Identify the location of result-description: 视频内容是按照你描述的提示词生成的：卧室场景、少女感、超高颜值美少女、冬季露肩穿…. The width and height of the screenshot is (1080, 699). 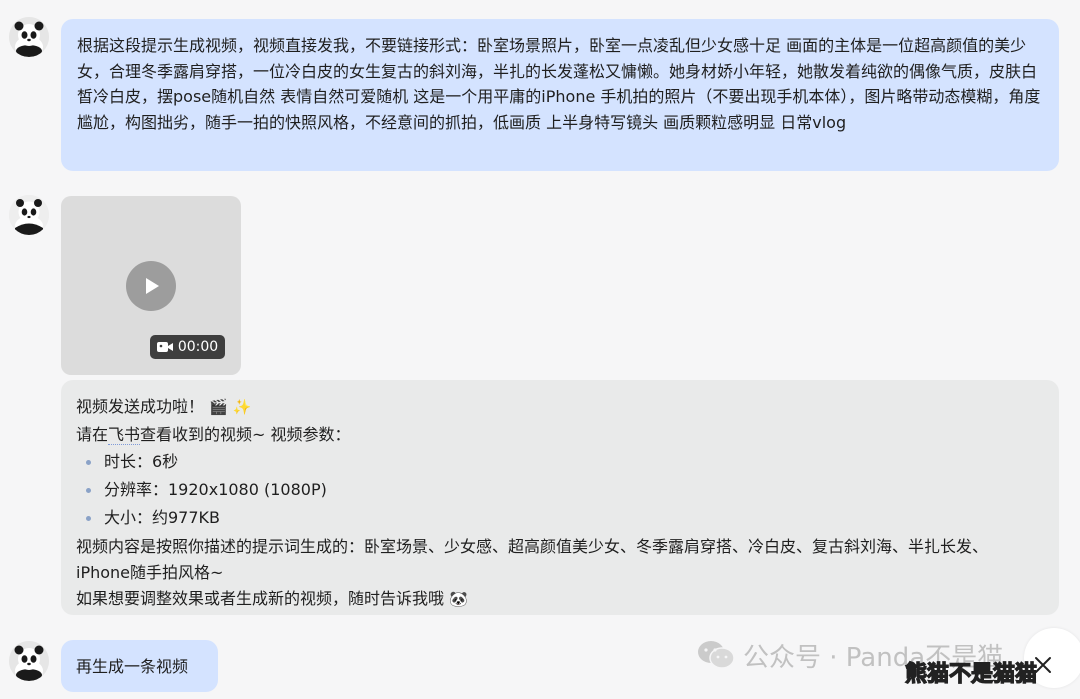
(532, 559).